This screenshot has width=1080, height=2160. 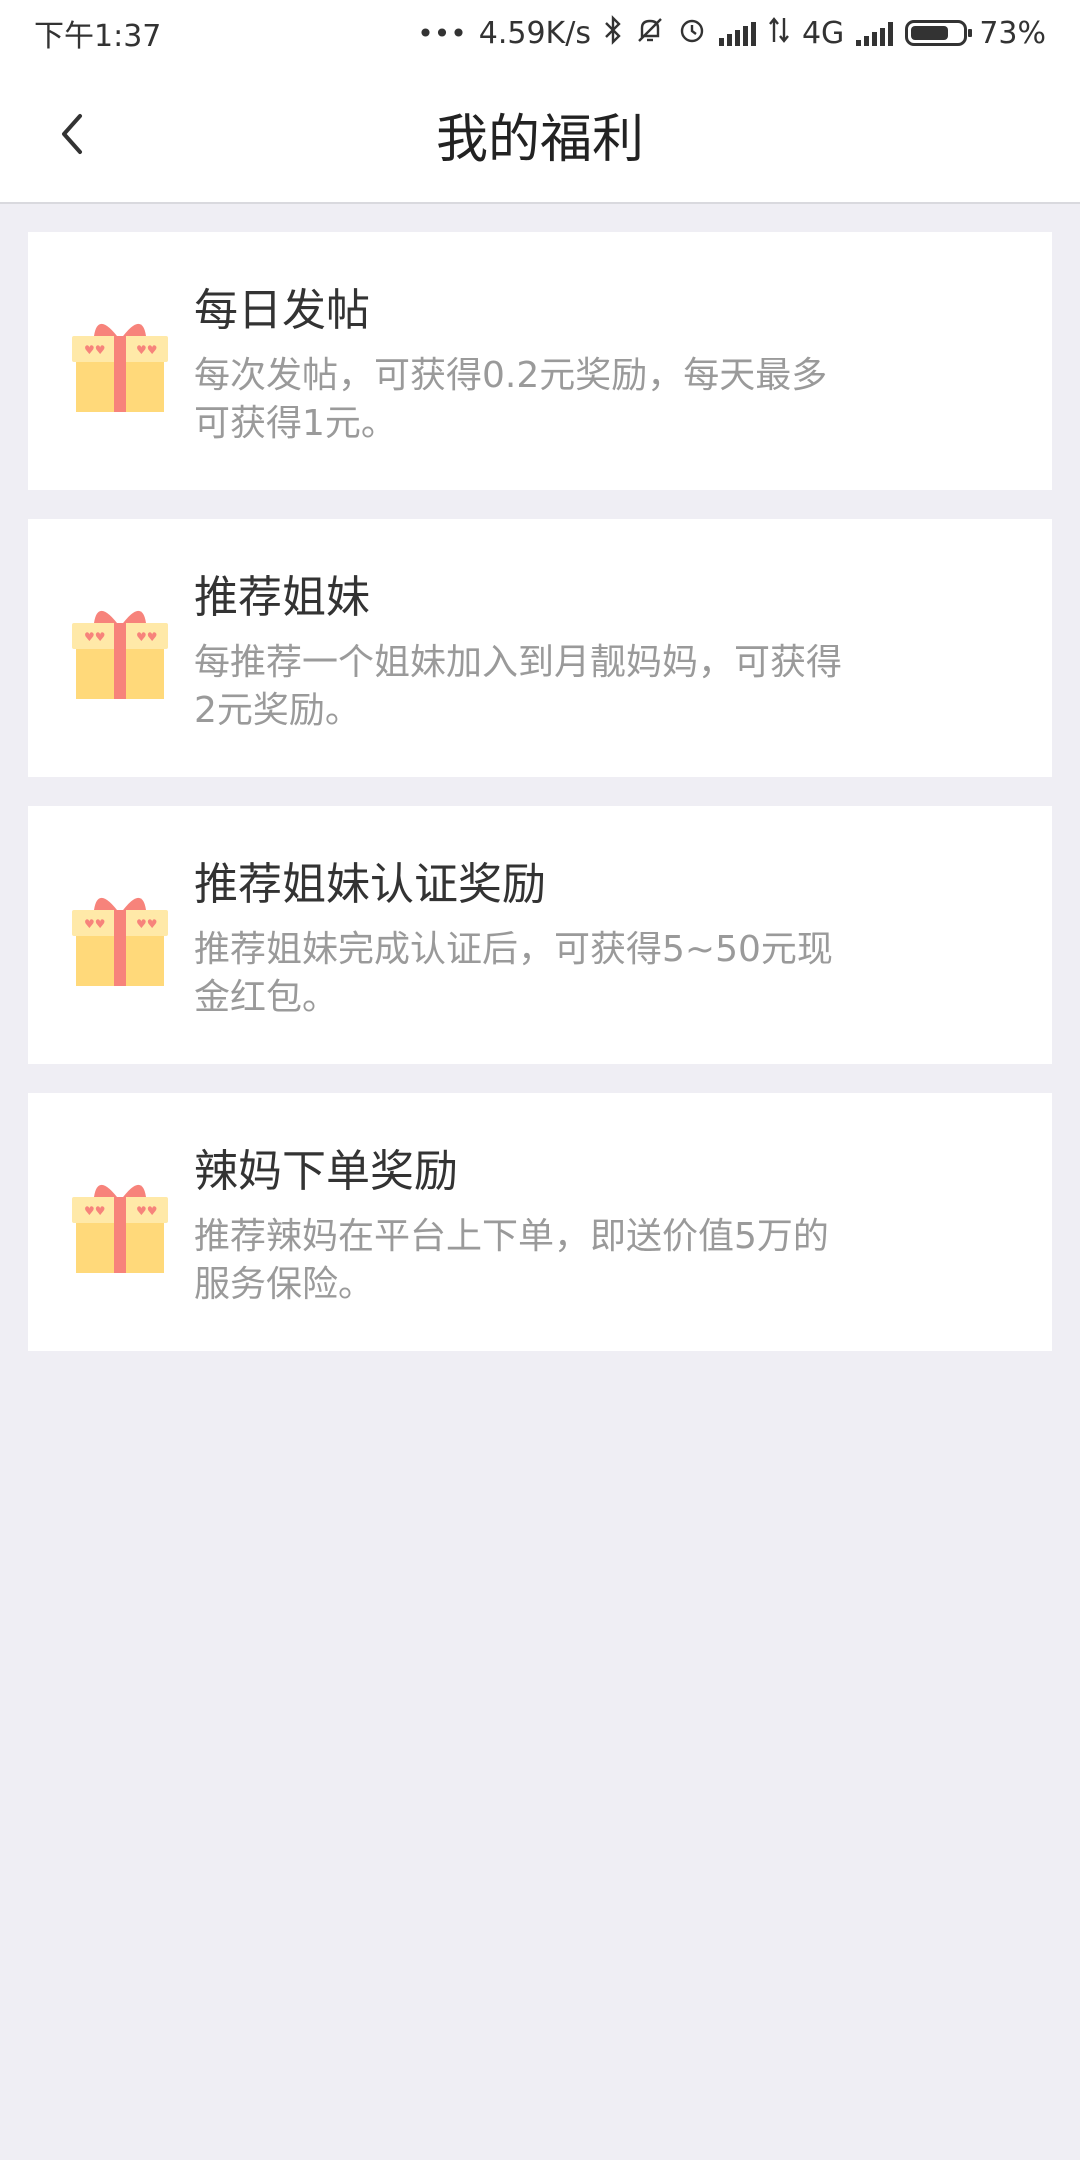 What do you see at coordinates (326, 1171) in the screenshot?
I see `benefit-title: 辣妈下单奖励` at bounding box center [326, 1171].